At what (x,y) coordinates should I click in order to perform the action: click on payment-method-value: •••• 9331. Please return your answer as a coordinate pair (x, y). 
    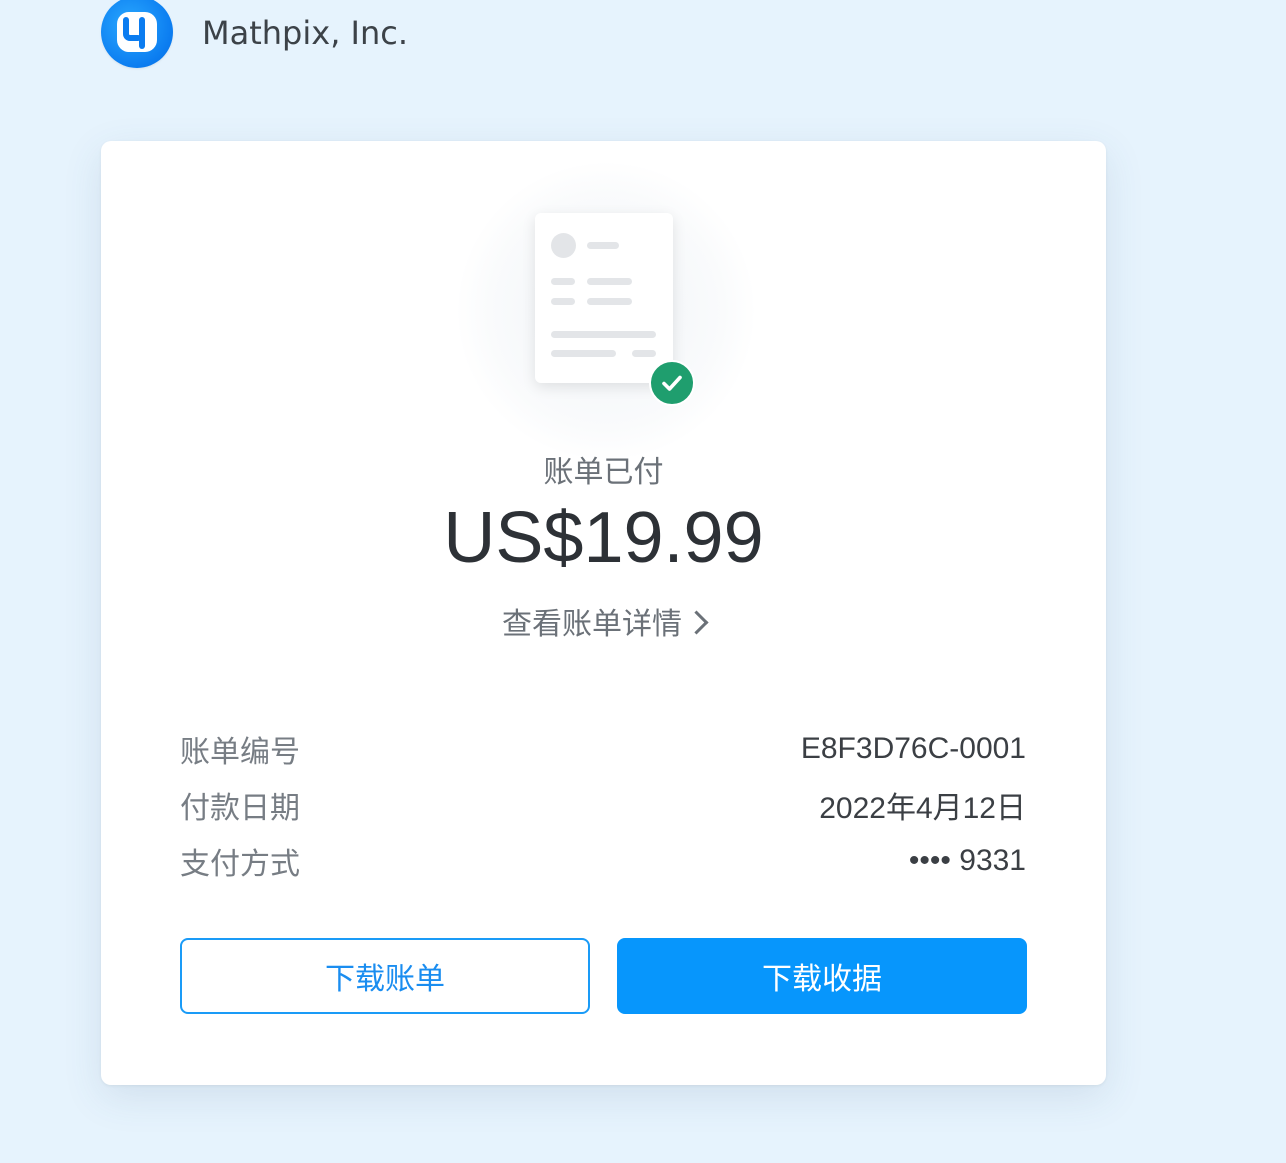
    Looking at the image, I should click on (967, 860).